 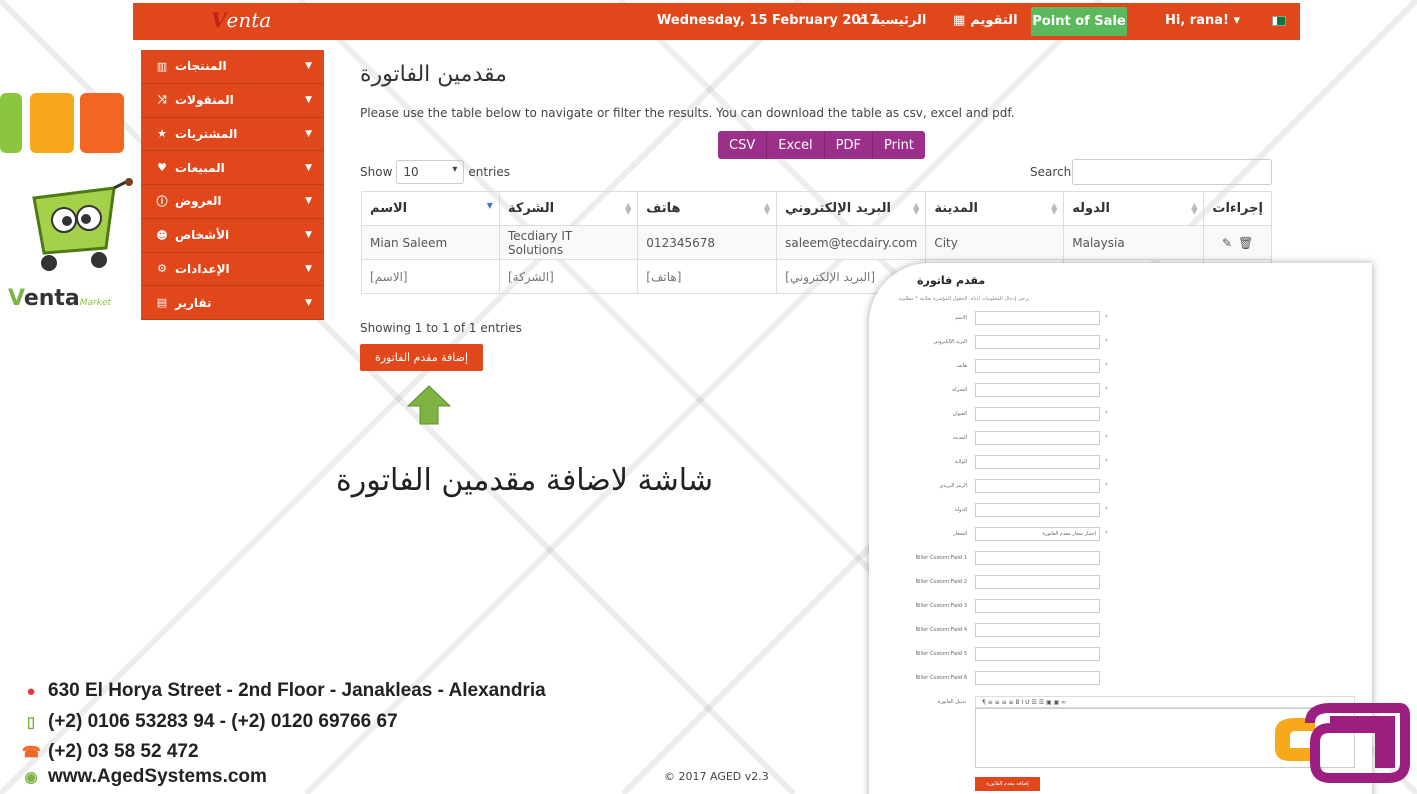 What do you see at coordinates (941, 606) in the screenshot?
I see `form-field-label: Biller Custom Field 3` at bounding box center [941, 606].